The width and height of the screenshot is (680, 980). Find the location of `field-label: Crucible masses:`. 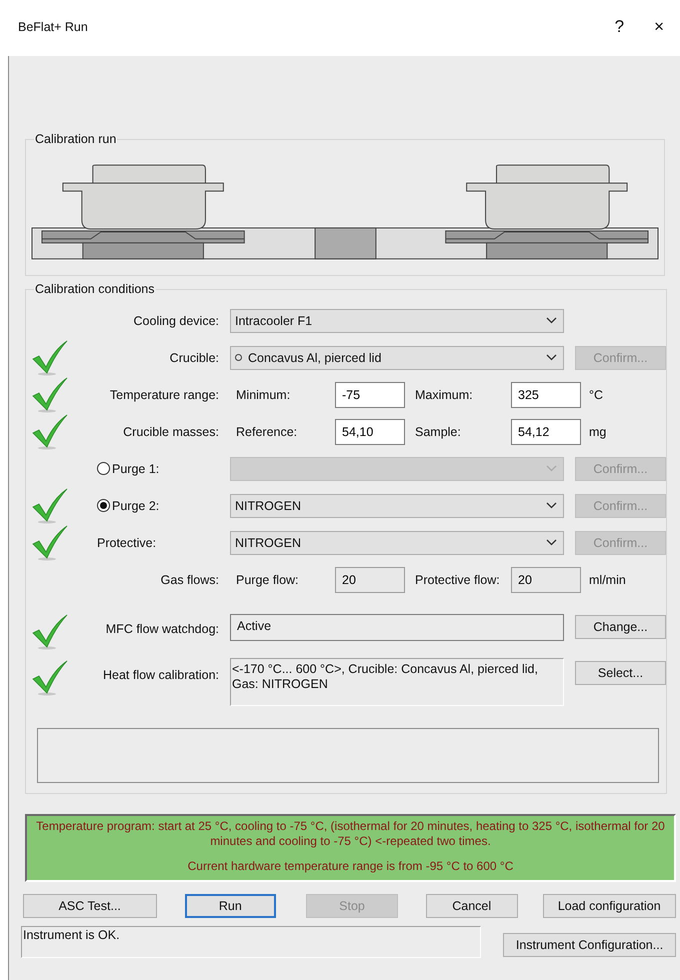

field-label: Crucible masses: is located at coordinates (170, 431).